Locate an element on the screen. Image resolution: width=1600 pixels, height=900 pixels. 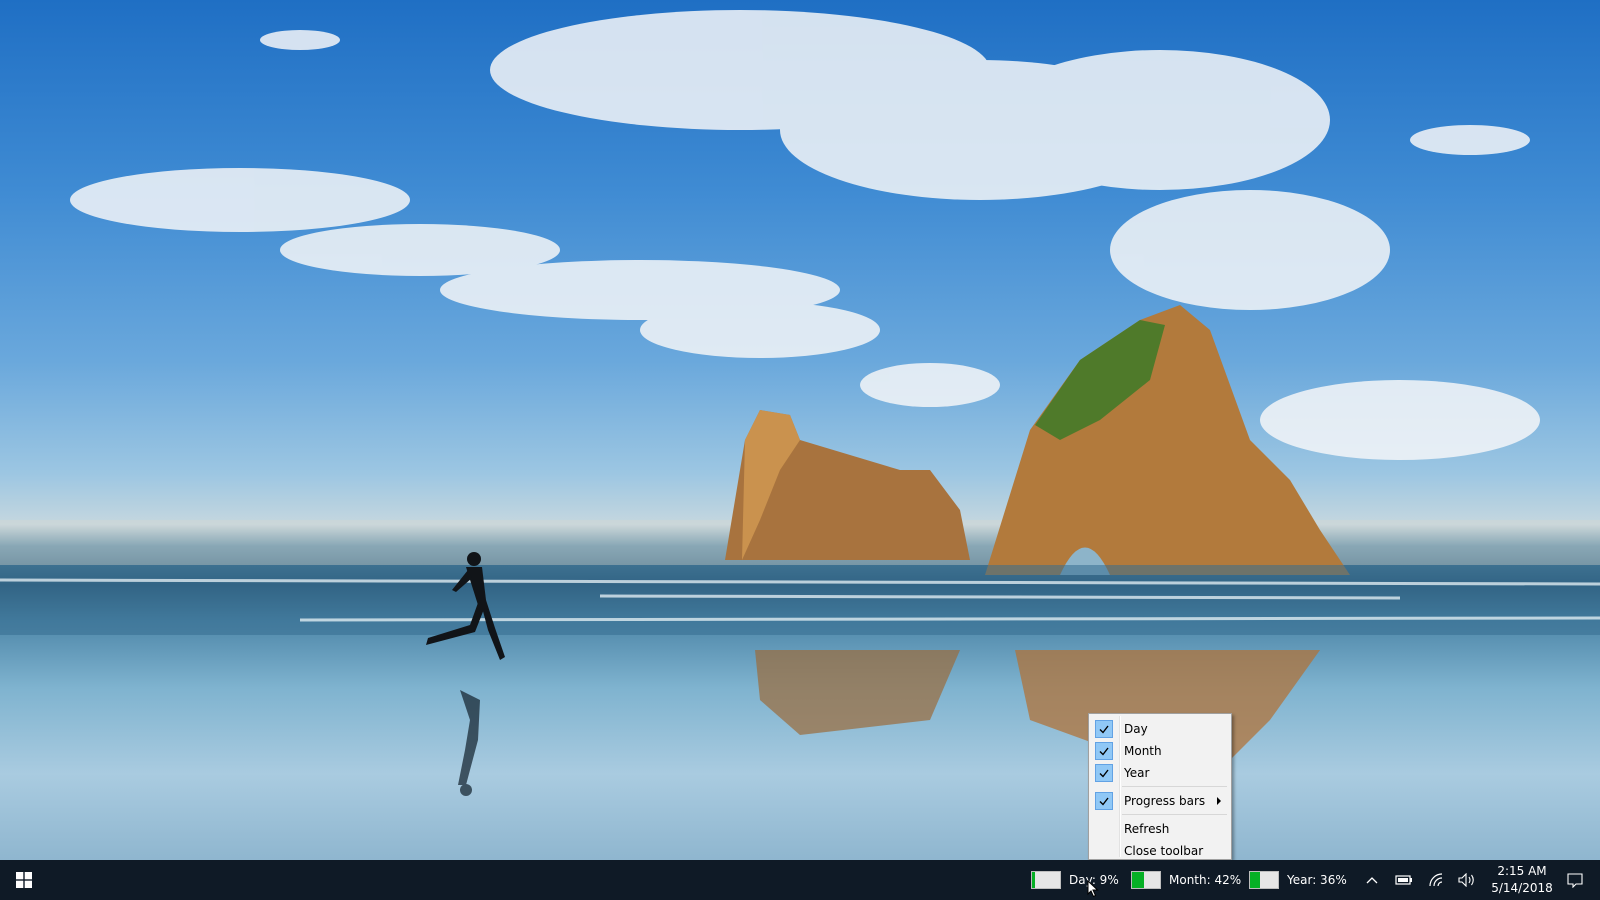
network-button is located at coordinates (1436, 880).